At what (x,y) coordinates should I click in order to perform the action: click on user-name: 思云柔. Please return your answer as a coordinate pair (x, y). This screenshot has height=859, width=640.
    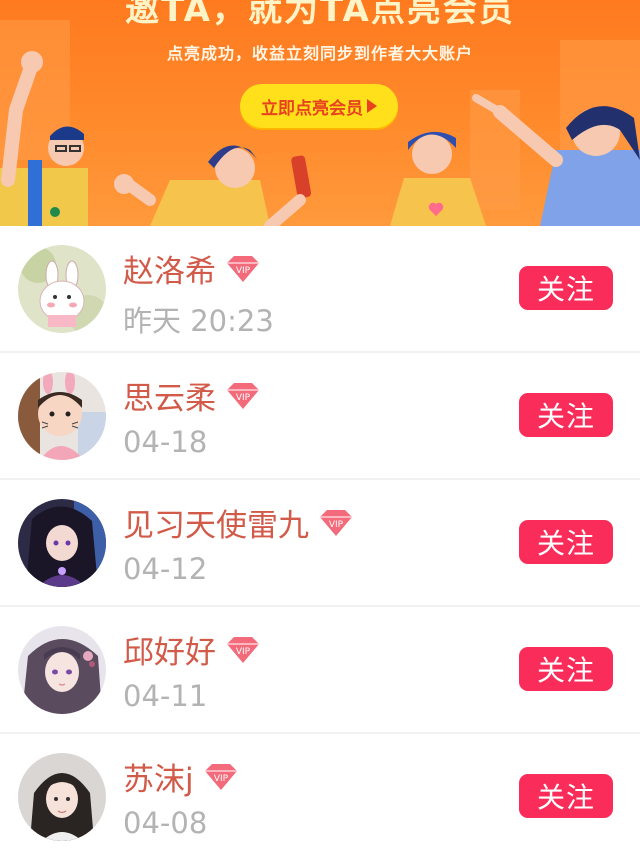
    Looking at the image, I should click on (169, 399).